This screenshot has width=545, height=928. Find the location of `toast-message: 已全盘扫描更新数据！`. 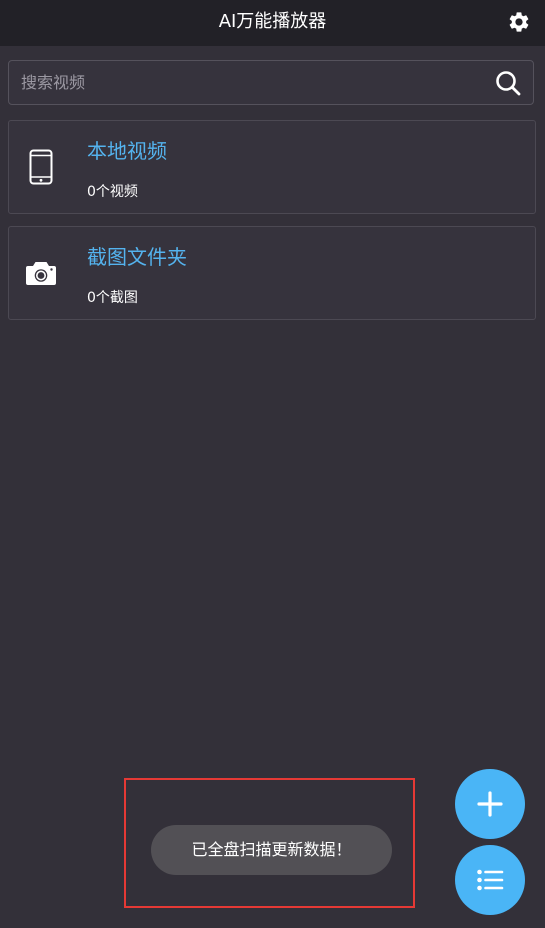

toast-message: 已全盘扫描更新数据！ is located at coordinates (271, 850).